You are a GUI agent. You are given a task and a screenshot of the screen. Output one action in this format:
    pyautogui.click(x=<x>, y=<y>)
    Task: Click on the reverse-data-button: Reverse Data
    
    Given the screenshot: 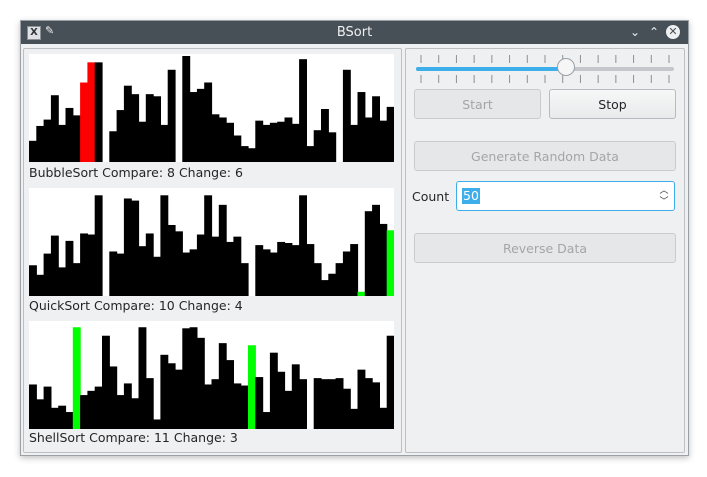 What is the action you would take?
    pyautogui.click(x=545, y=248)
    